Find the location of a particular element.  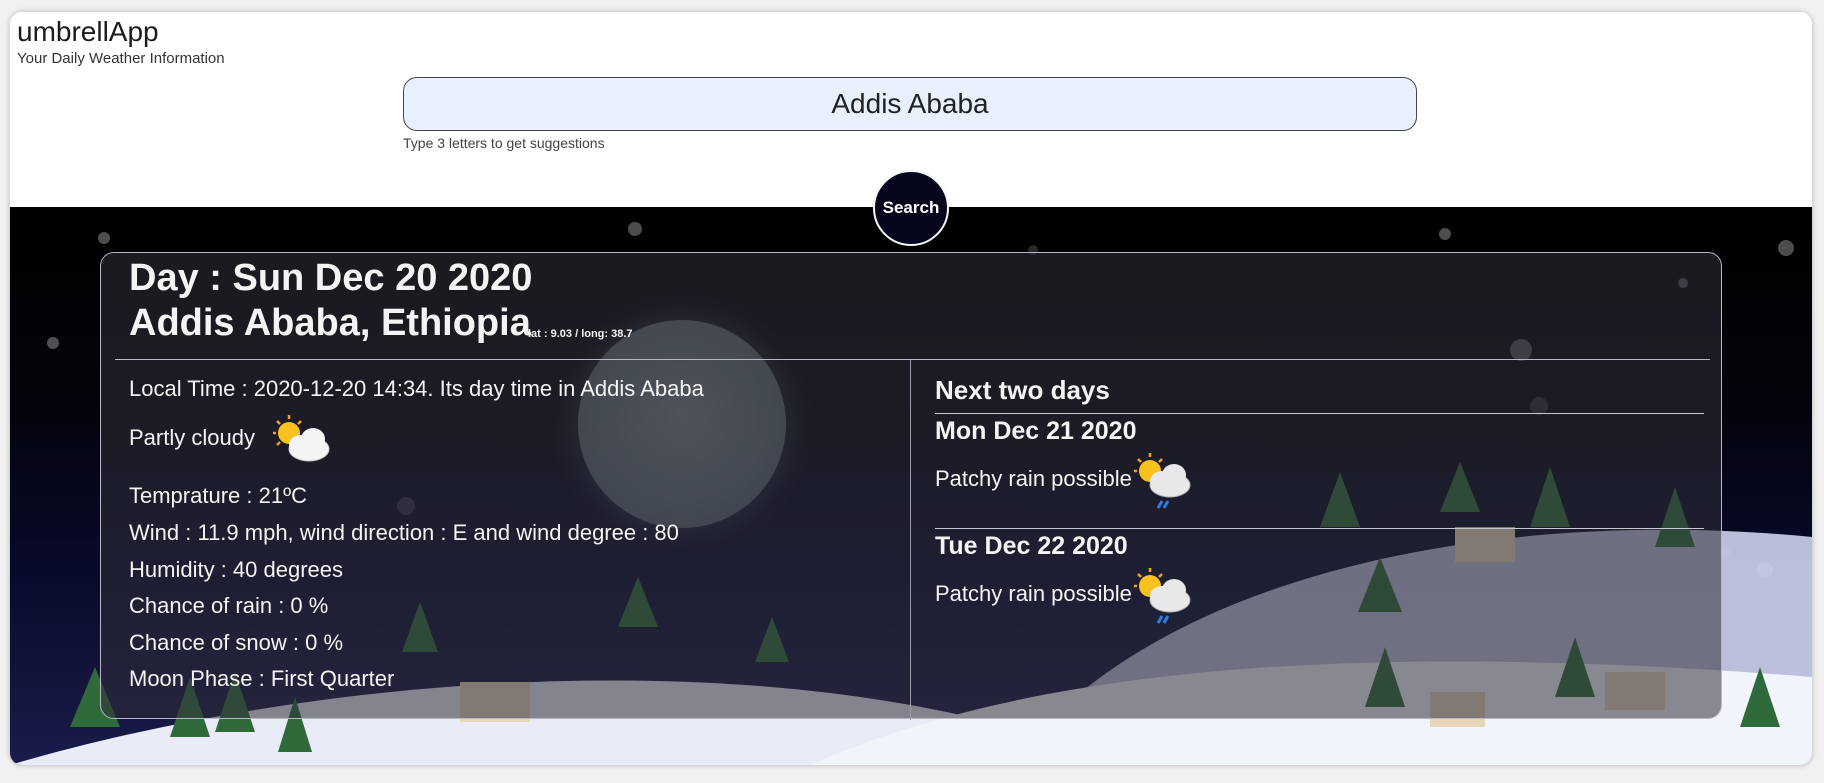

app-title: umbrellApp is located at coordinates (88, 31).